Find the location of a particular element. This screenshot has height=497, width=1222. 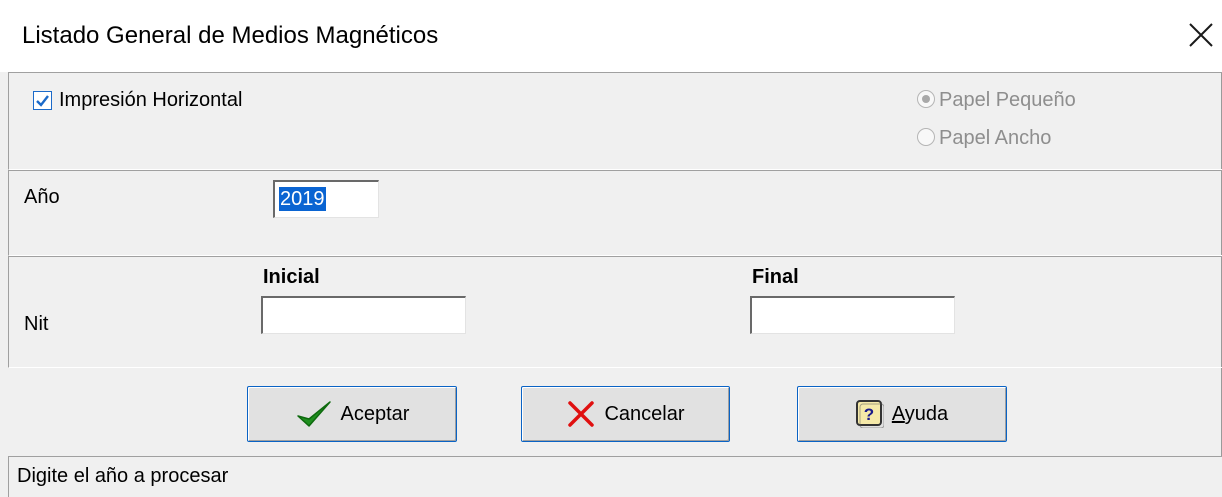

help-icon: ? is located at coordinates (869, 414).